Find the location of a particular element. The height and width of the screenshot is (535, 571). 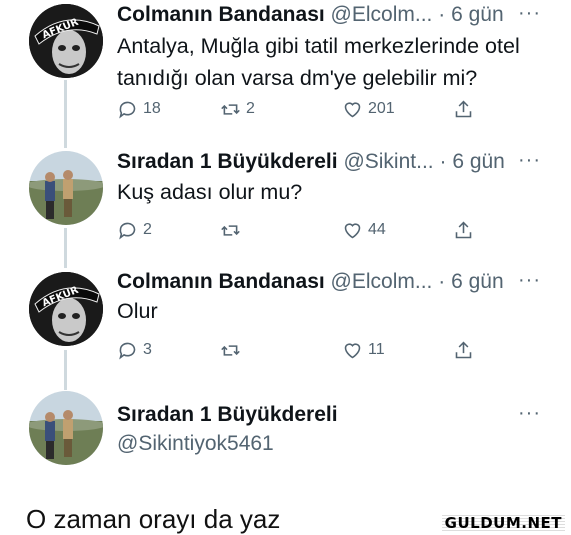

tweet-text: Olur is located at coordinates (137, 311).